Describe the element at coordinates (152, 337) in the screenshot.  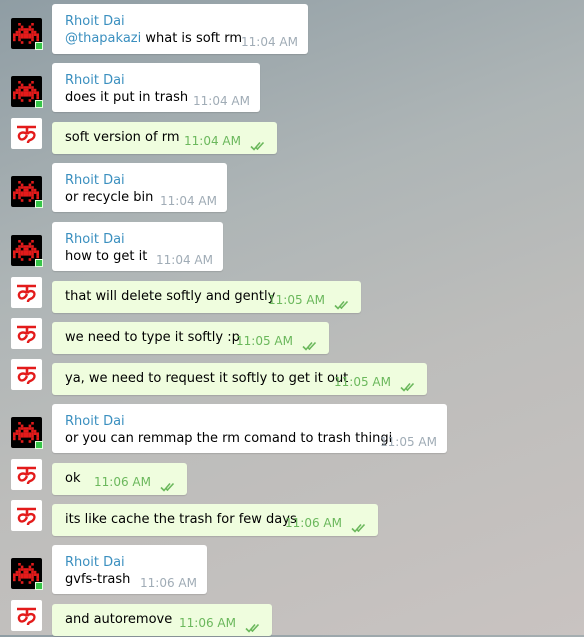
I see `message-text: we need to type it softly :p` at that location.